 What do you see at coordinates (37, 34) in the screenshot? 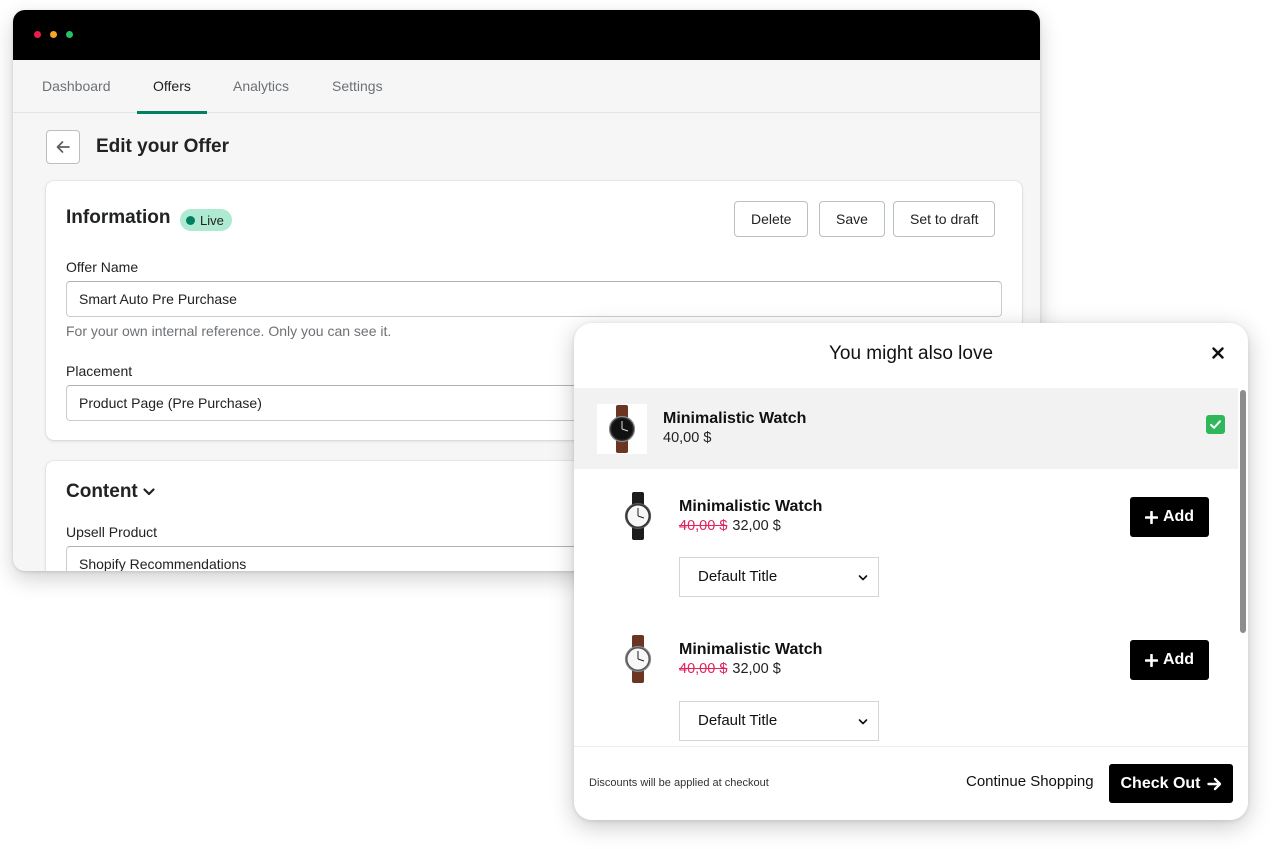
I see `window-close-dot` at bounding box center [37, 34].